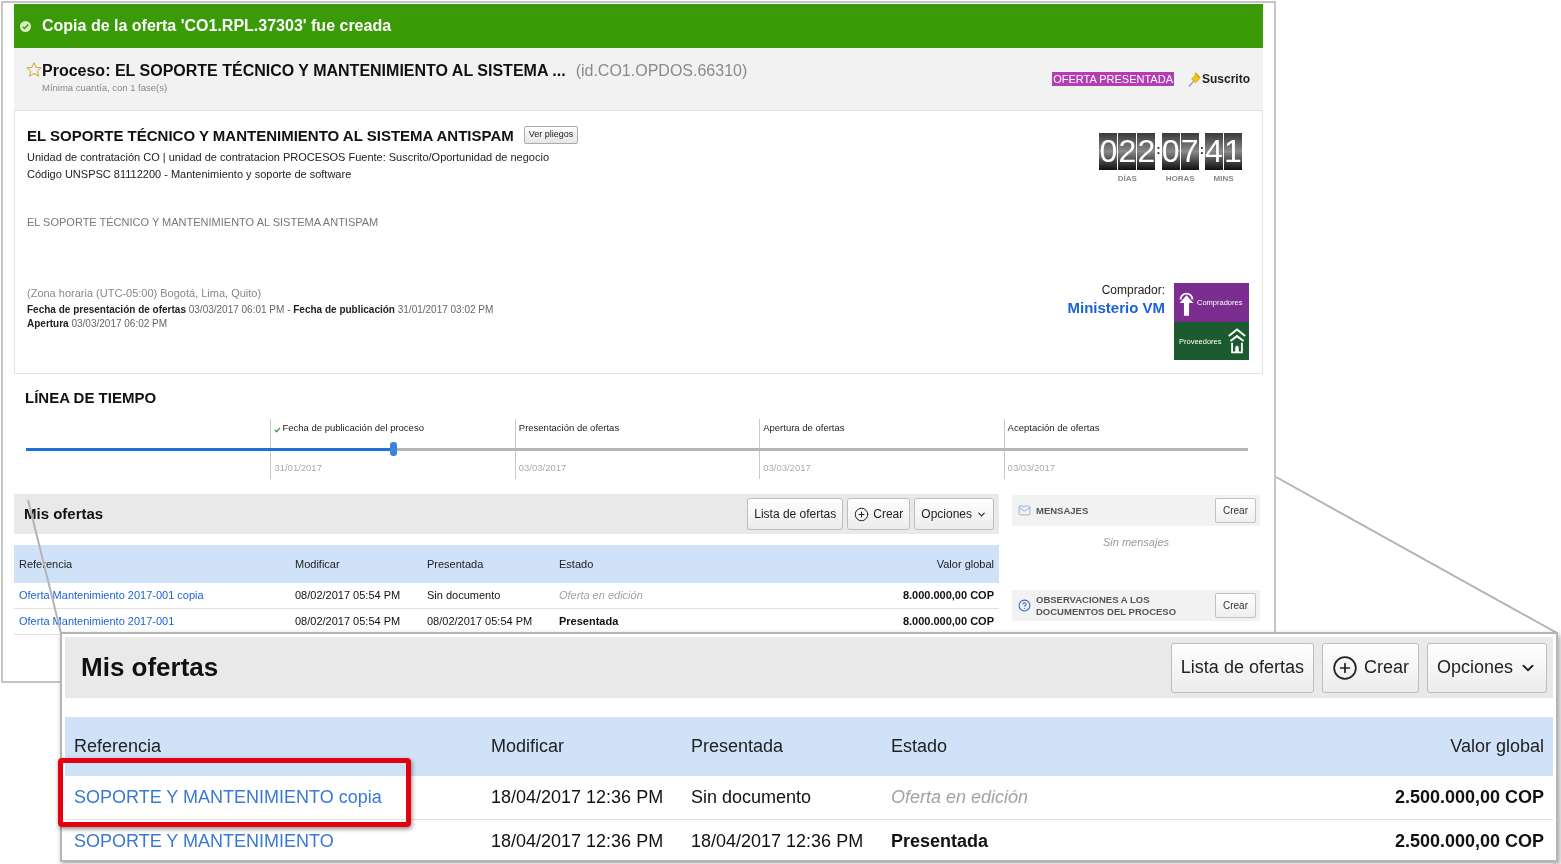 This screenshot has height=864, width=1561. What do you see at coordinates (1063, 510) in the screenshot?
I see `panel-title: MENSAJES` at bounding box center [1063, 510].